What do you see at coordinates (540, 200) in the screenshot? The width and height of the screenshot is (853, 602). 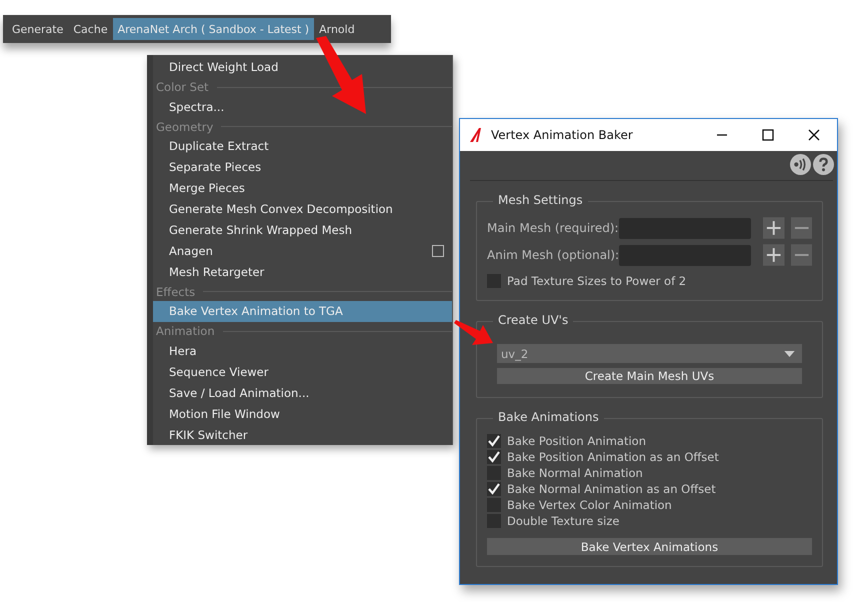 I see `group-title: Mesh Settings` at bounding box center [540, 200].